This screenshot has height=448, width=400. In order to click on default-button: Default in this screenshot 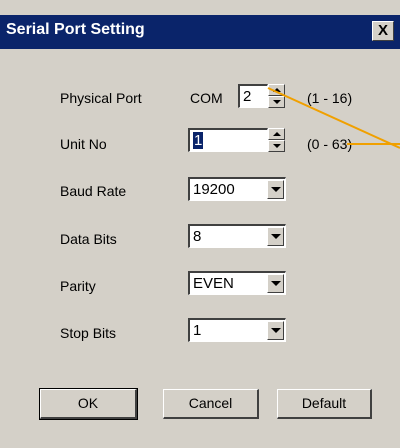, I will do `click(324, 404)`.